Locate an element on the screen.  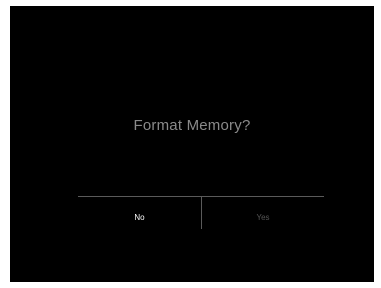
no-button: No is located at coordinates (139, 213).